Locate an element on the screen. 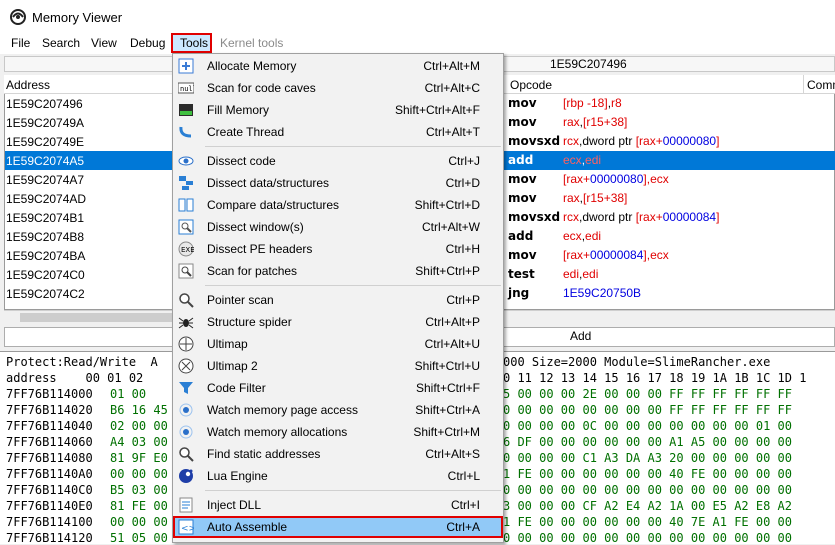  hex-row-bytes-right: 5 00 00 00 2E 00 00 00 FF FF FF FF FF FF is located at coordinates (647, 394).